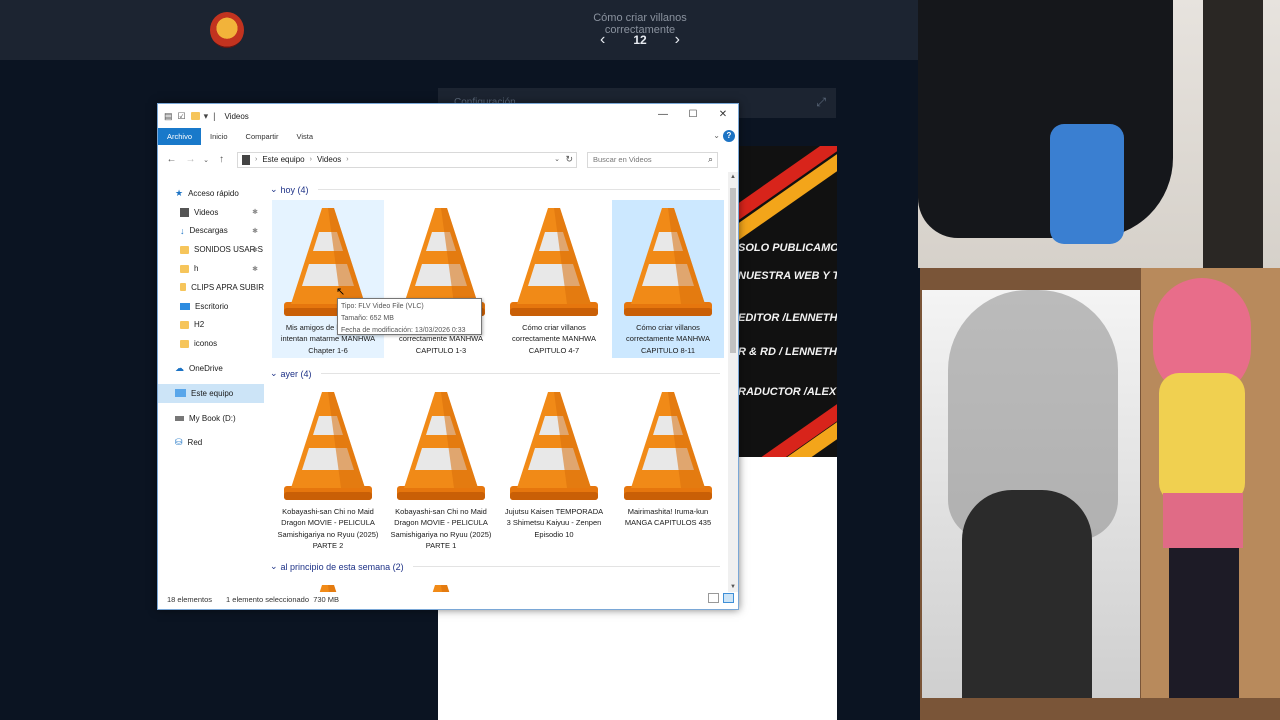 This screenshot has width=1280, height=720. What do you see at coordinates (179, 418) in the screenshot?
I see `drive-icon` at bounding box center [179, 418].